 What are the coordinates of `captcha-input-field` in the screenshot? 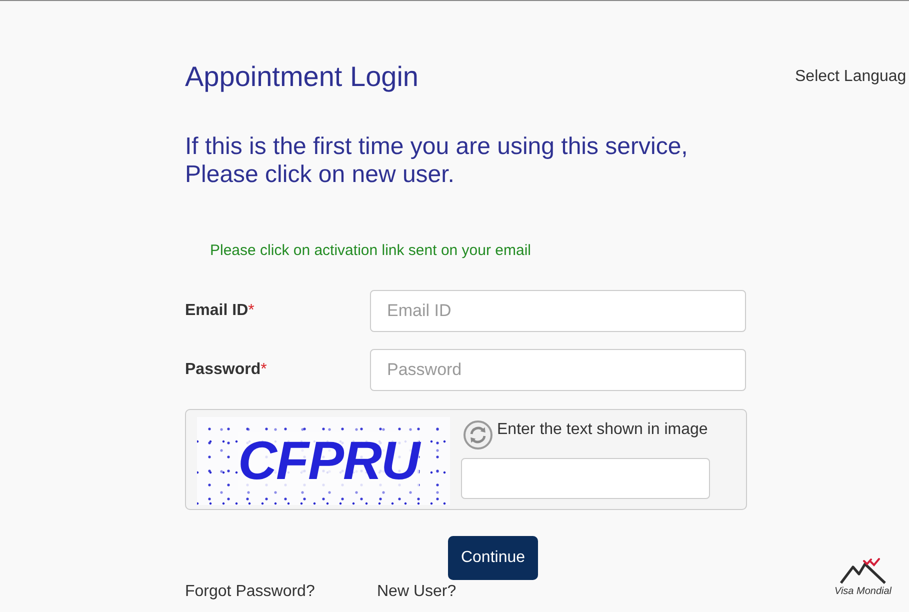 It's located at (585, 478).